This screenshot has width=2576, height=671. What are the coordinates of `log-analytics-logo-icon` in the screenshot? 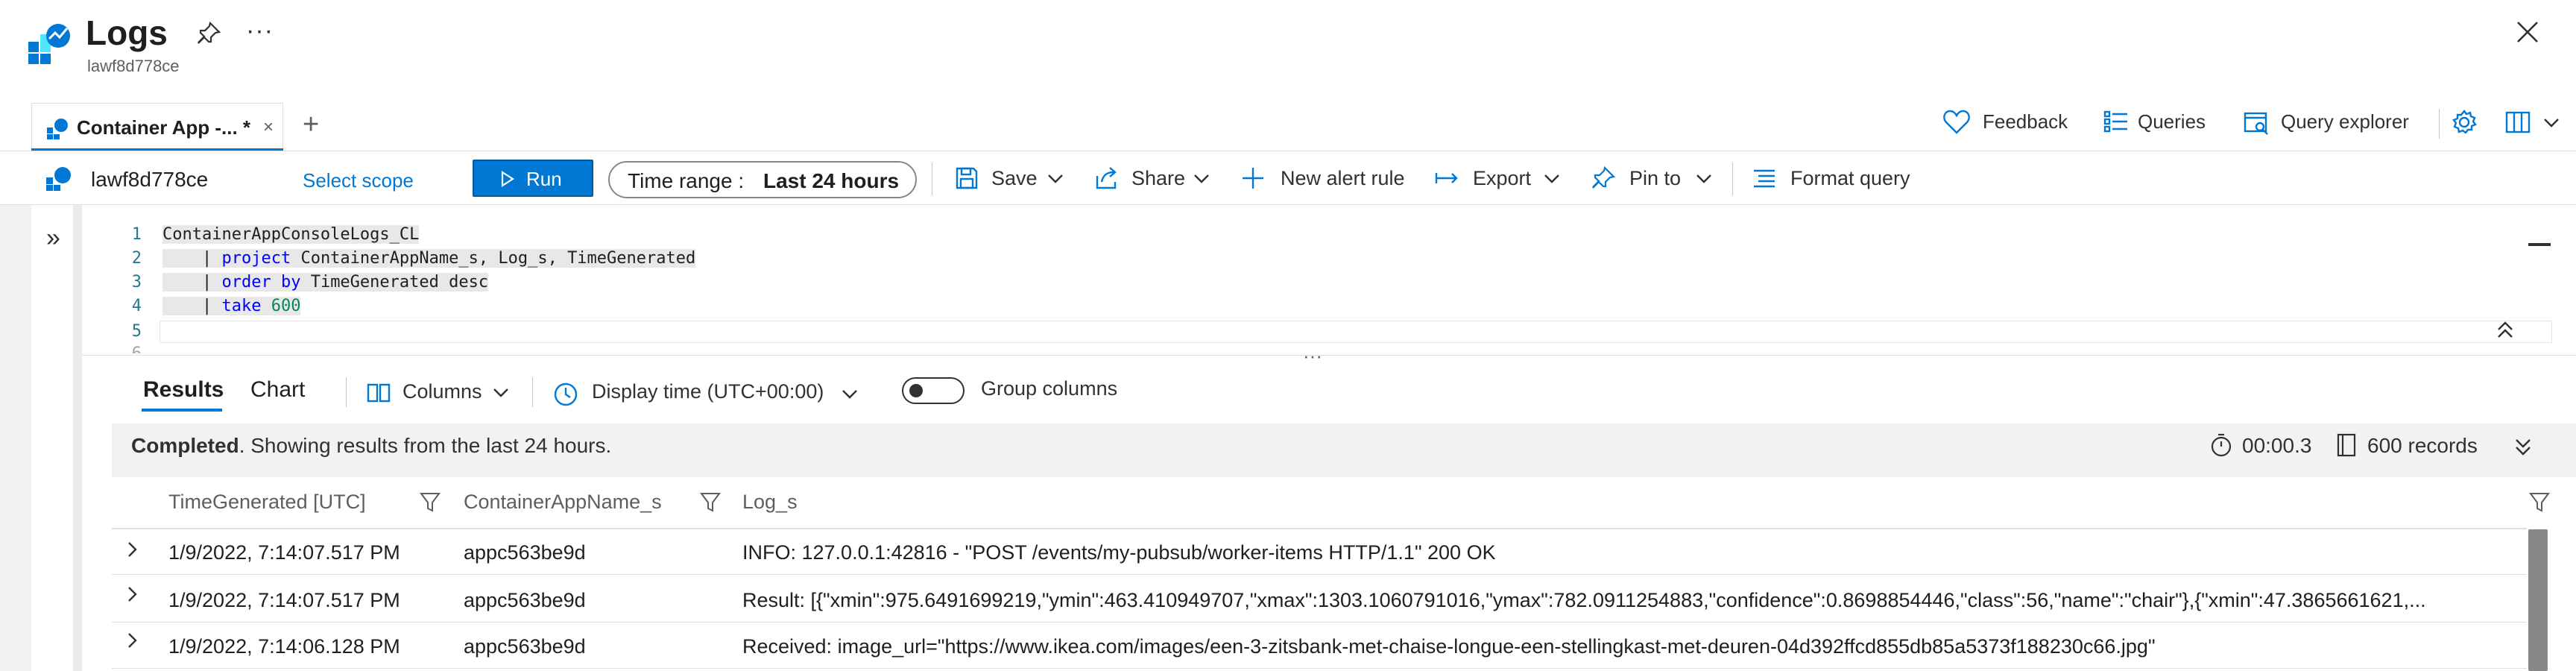 It's located at (50, 42).